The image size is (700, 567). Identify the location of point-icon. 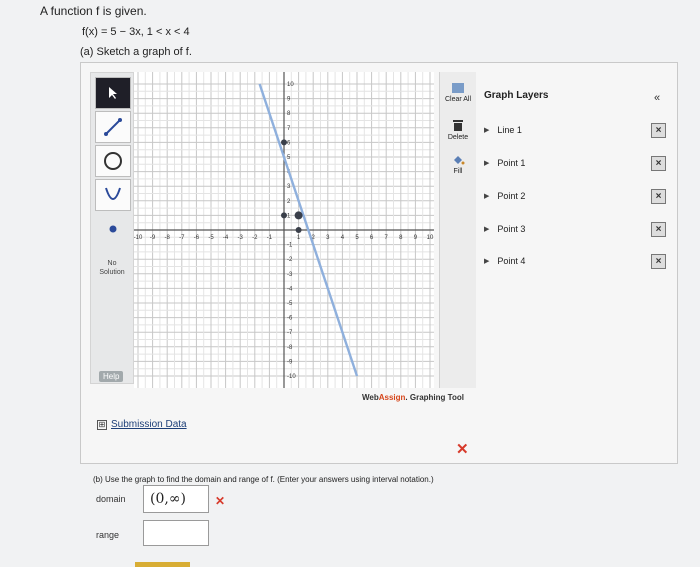
(113, 229).